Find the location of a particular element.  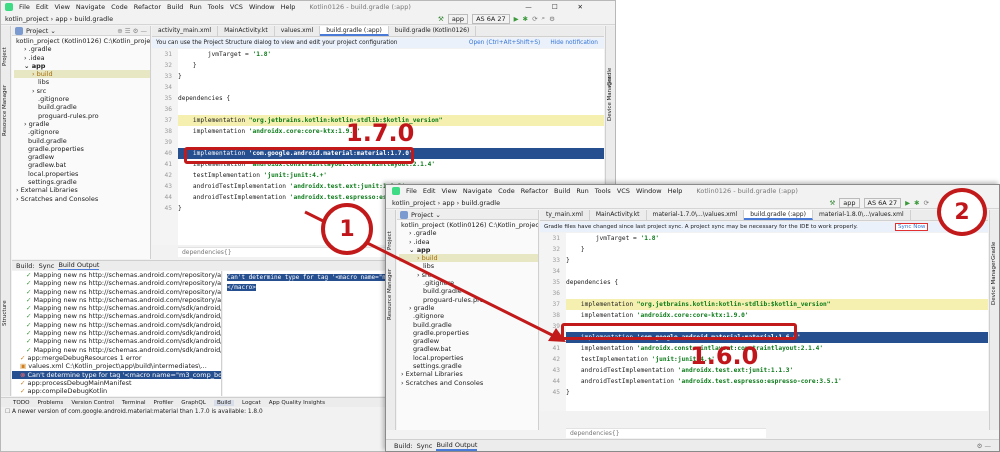

tree-item: libs is located at coordinates (468, 266).